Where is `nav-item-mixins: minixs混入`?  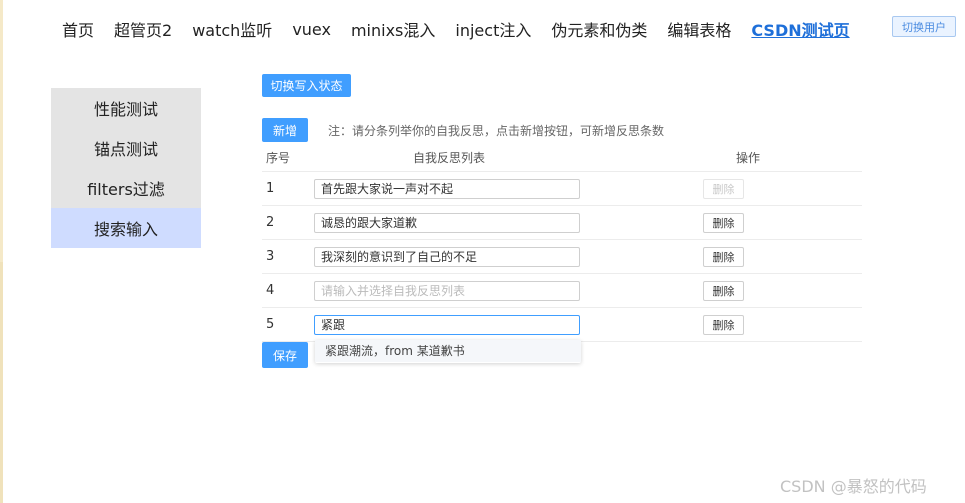
nav-item-mixins: minixs混入 is located at coordinates (393, 29).